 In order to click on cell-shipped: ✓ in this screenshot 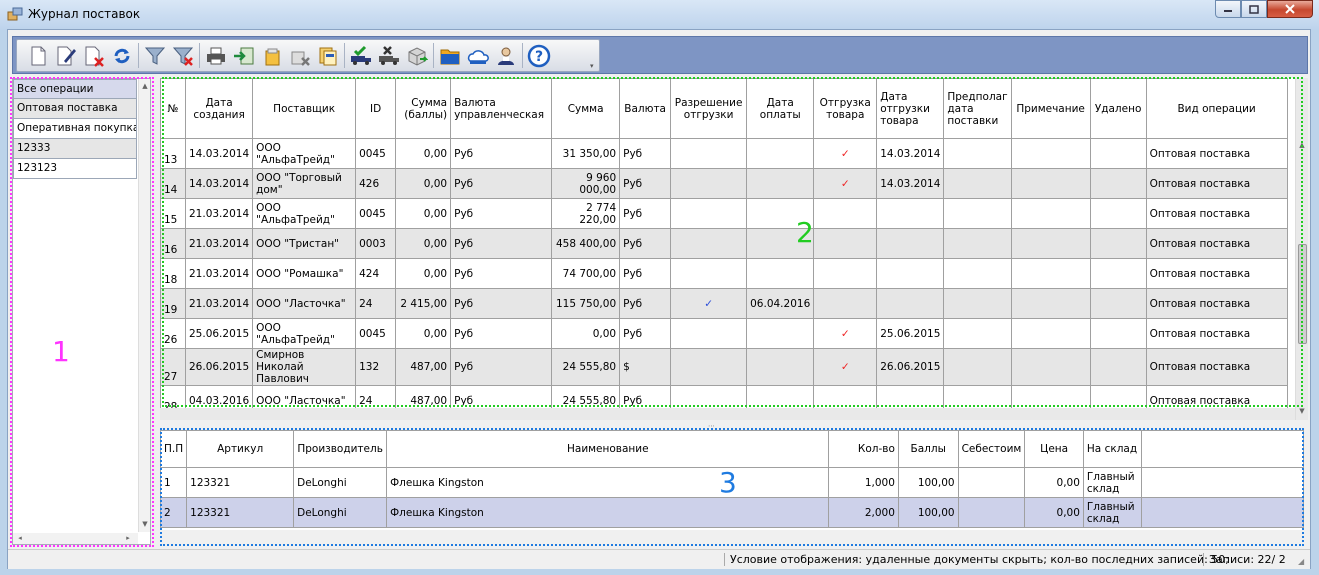, I will do `click(845, 153)`.